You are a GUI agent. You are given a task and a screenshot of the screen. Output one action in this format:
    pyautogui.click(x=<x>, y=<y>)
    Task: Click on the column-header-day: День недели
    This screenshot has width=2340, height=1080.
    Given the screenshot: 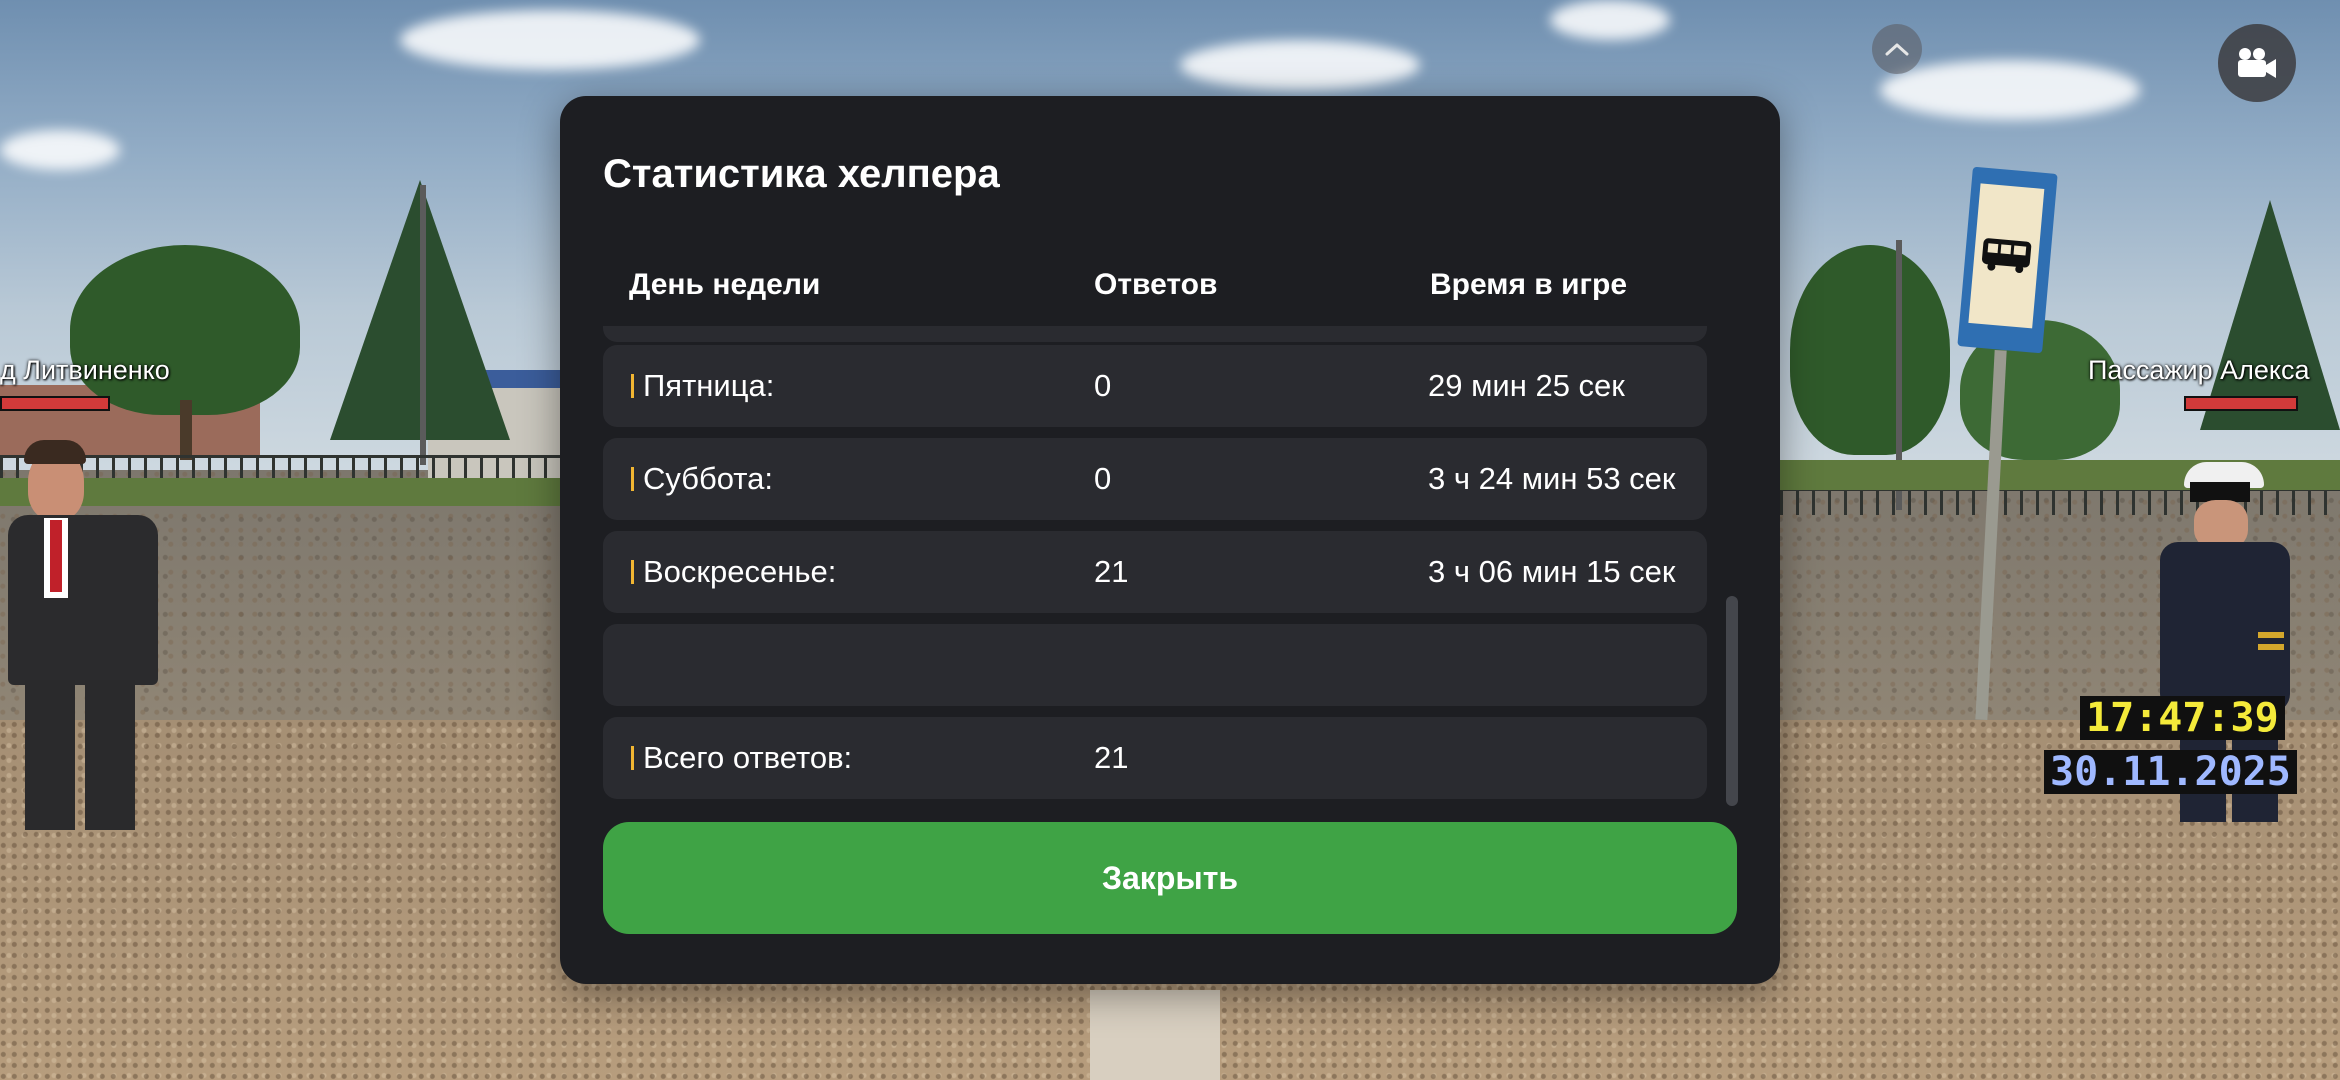 What is the action you would take?
    pyautogui.click(x=725, y=284)
    